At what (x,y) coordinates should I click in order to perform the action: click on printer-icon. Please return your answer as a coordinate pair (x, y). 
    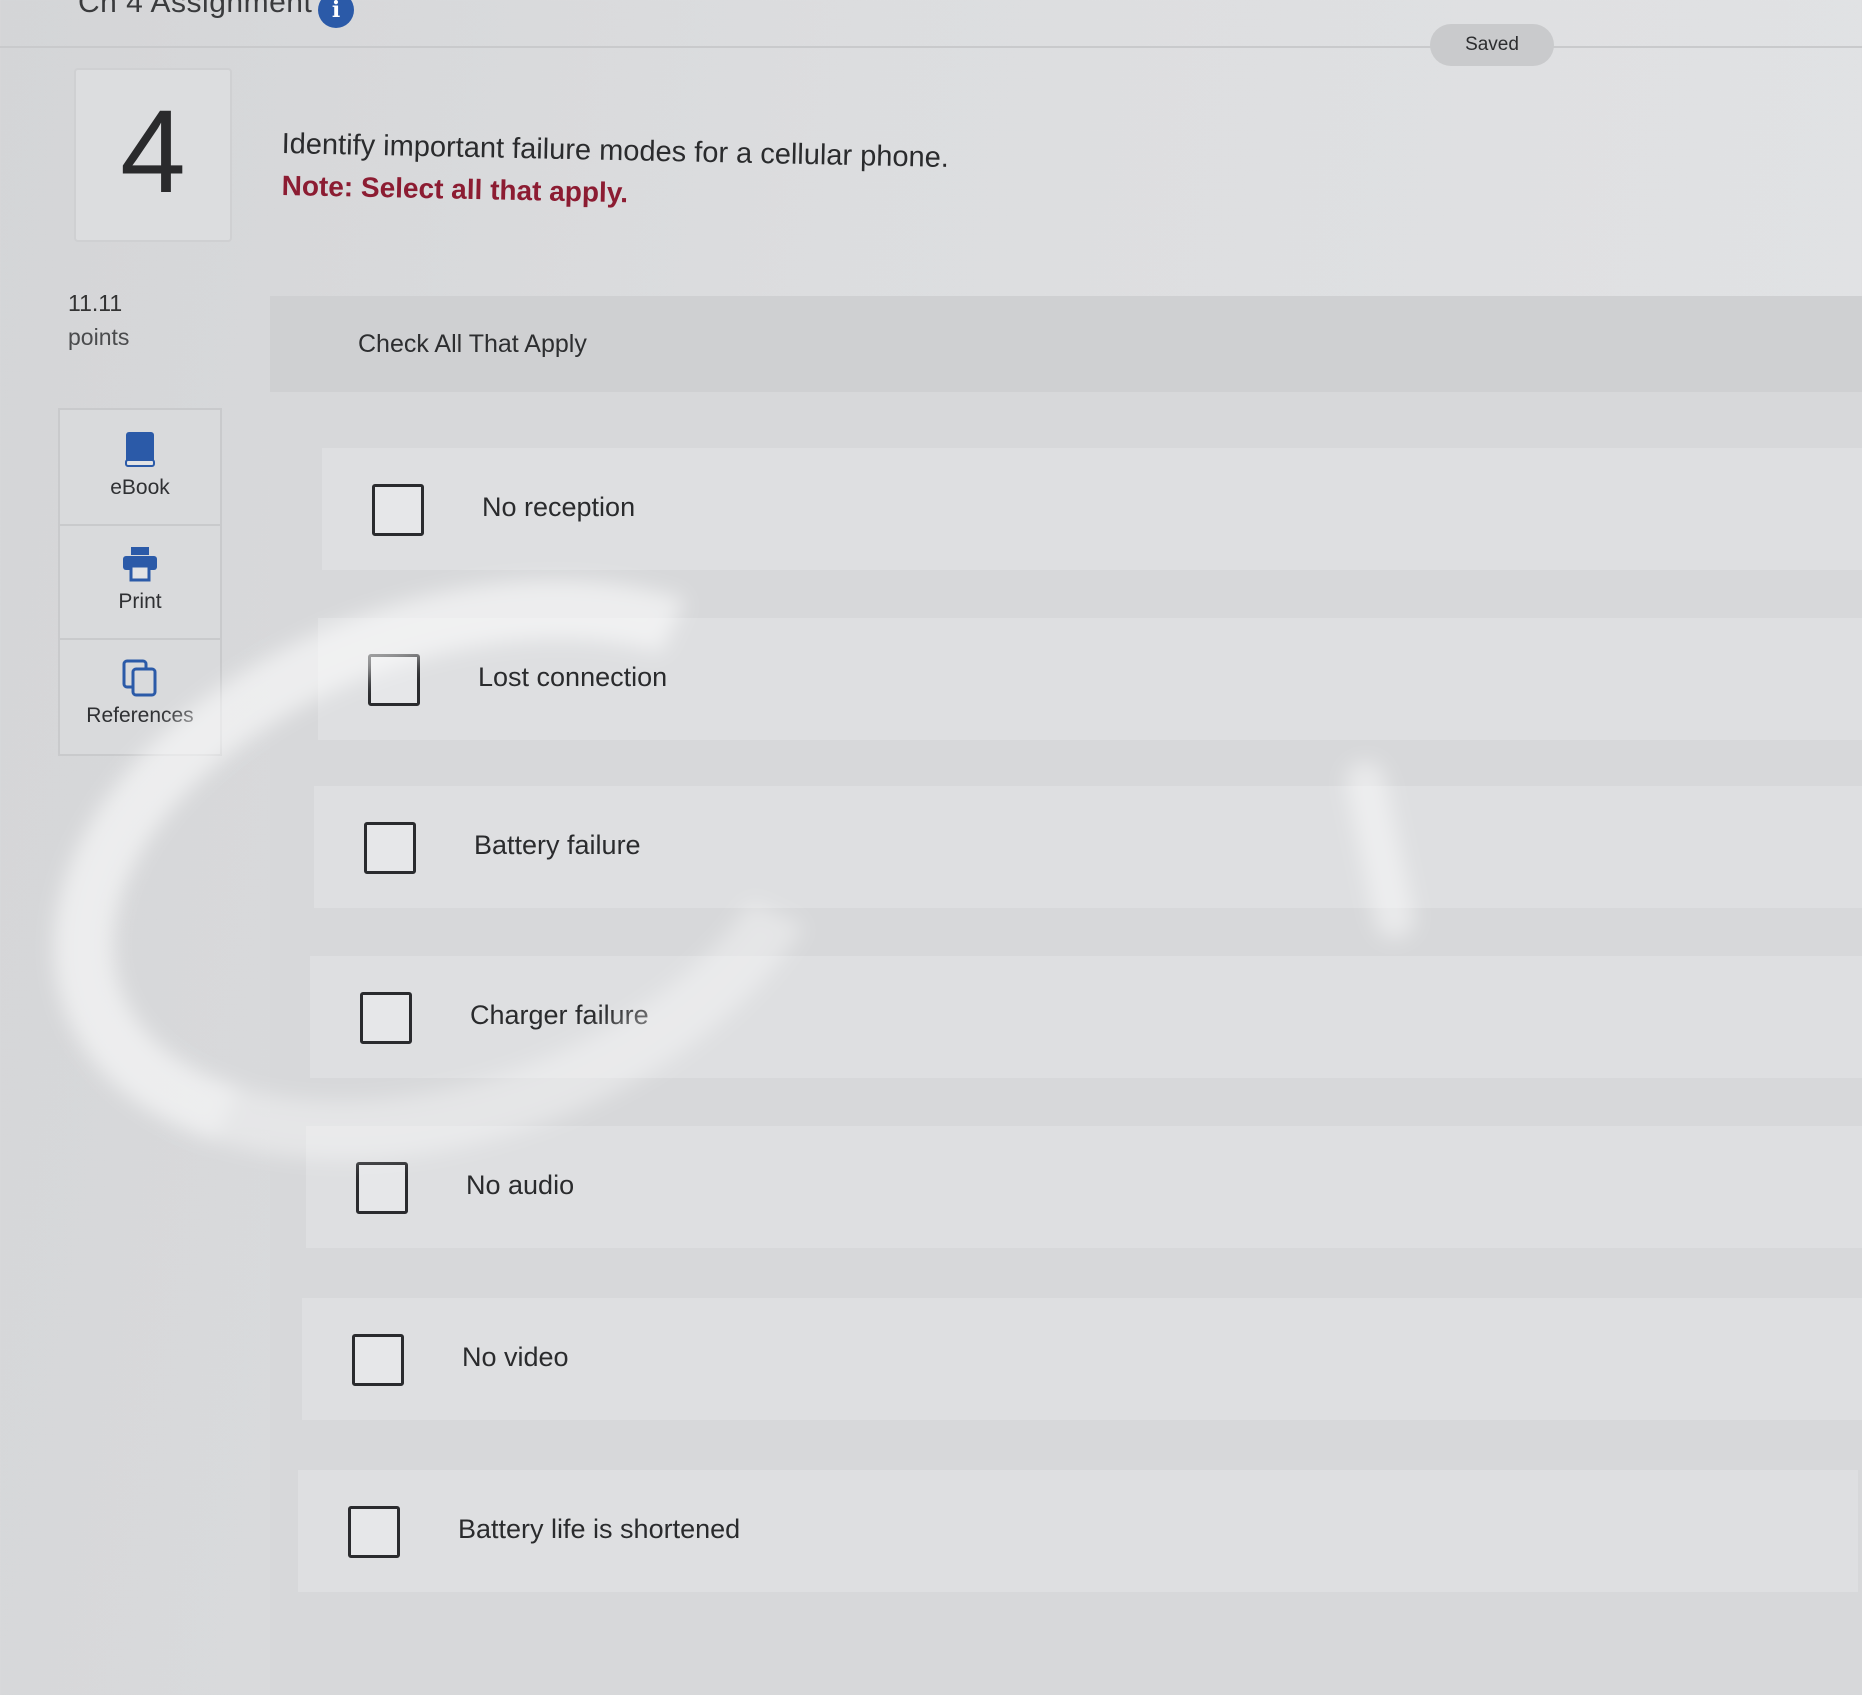
    Looking at the image, I should click on (140, 564).